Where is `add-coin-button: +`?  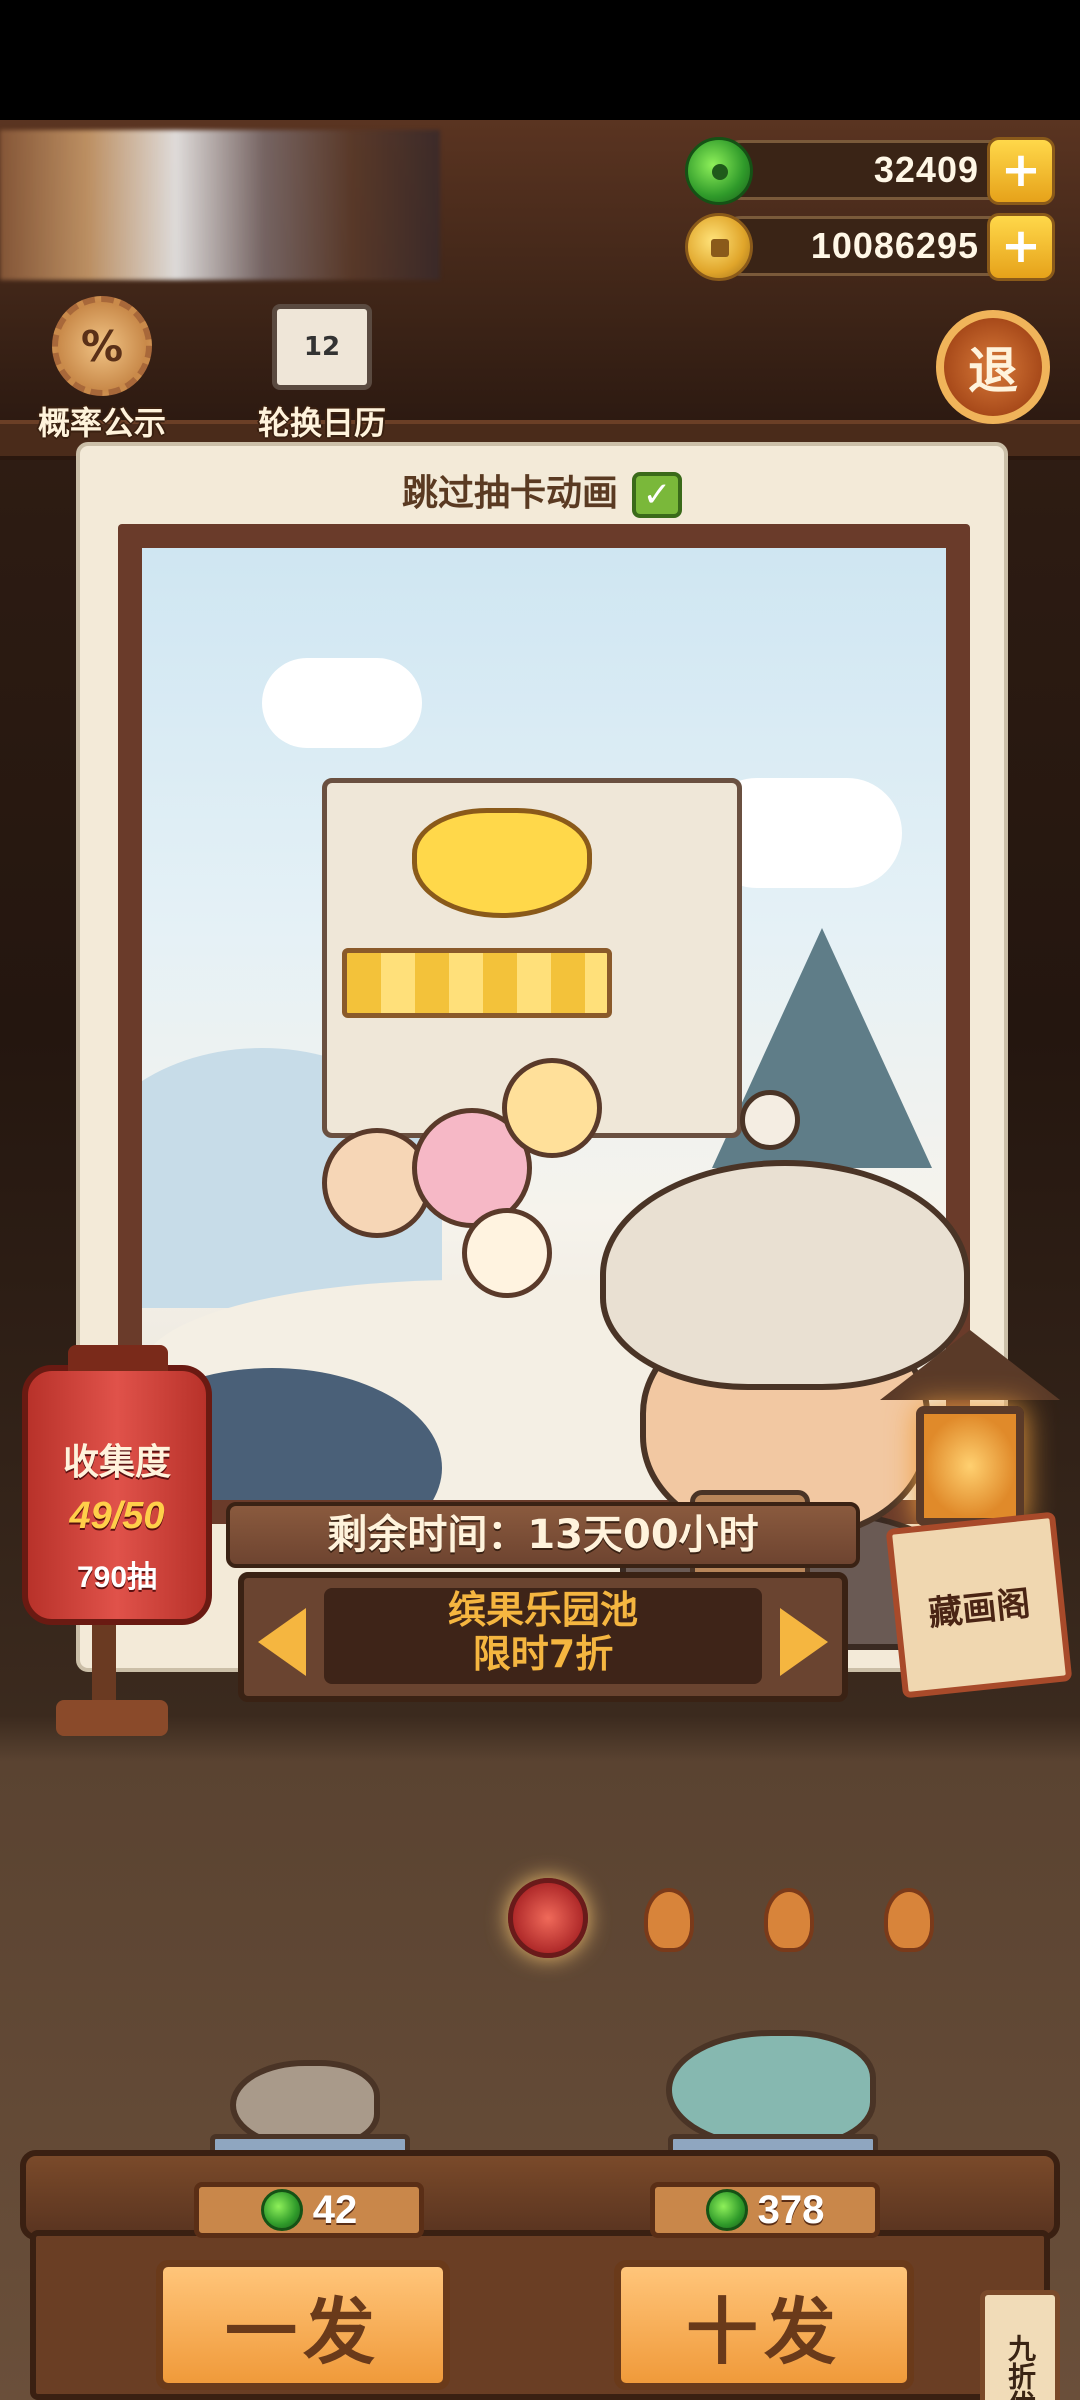 add-coin-button: + is located at coordinates (1021, 247).